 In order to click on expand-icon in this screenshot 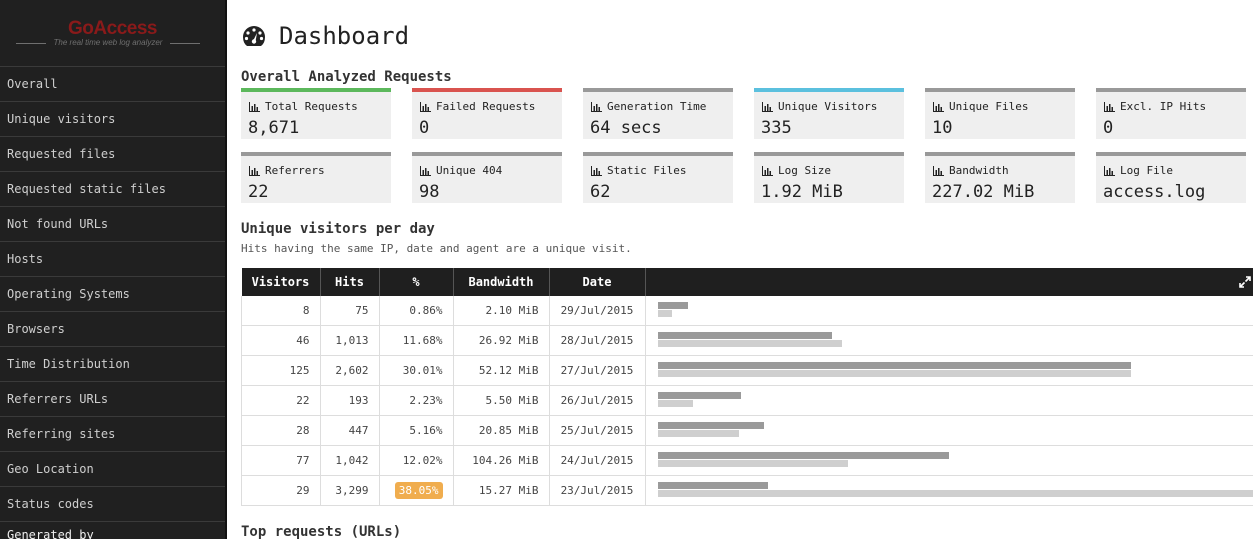, I will do `click(1245, 282)`.